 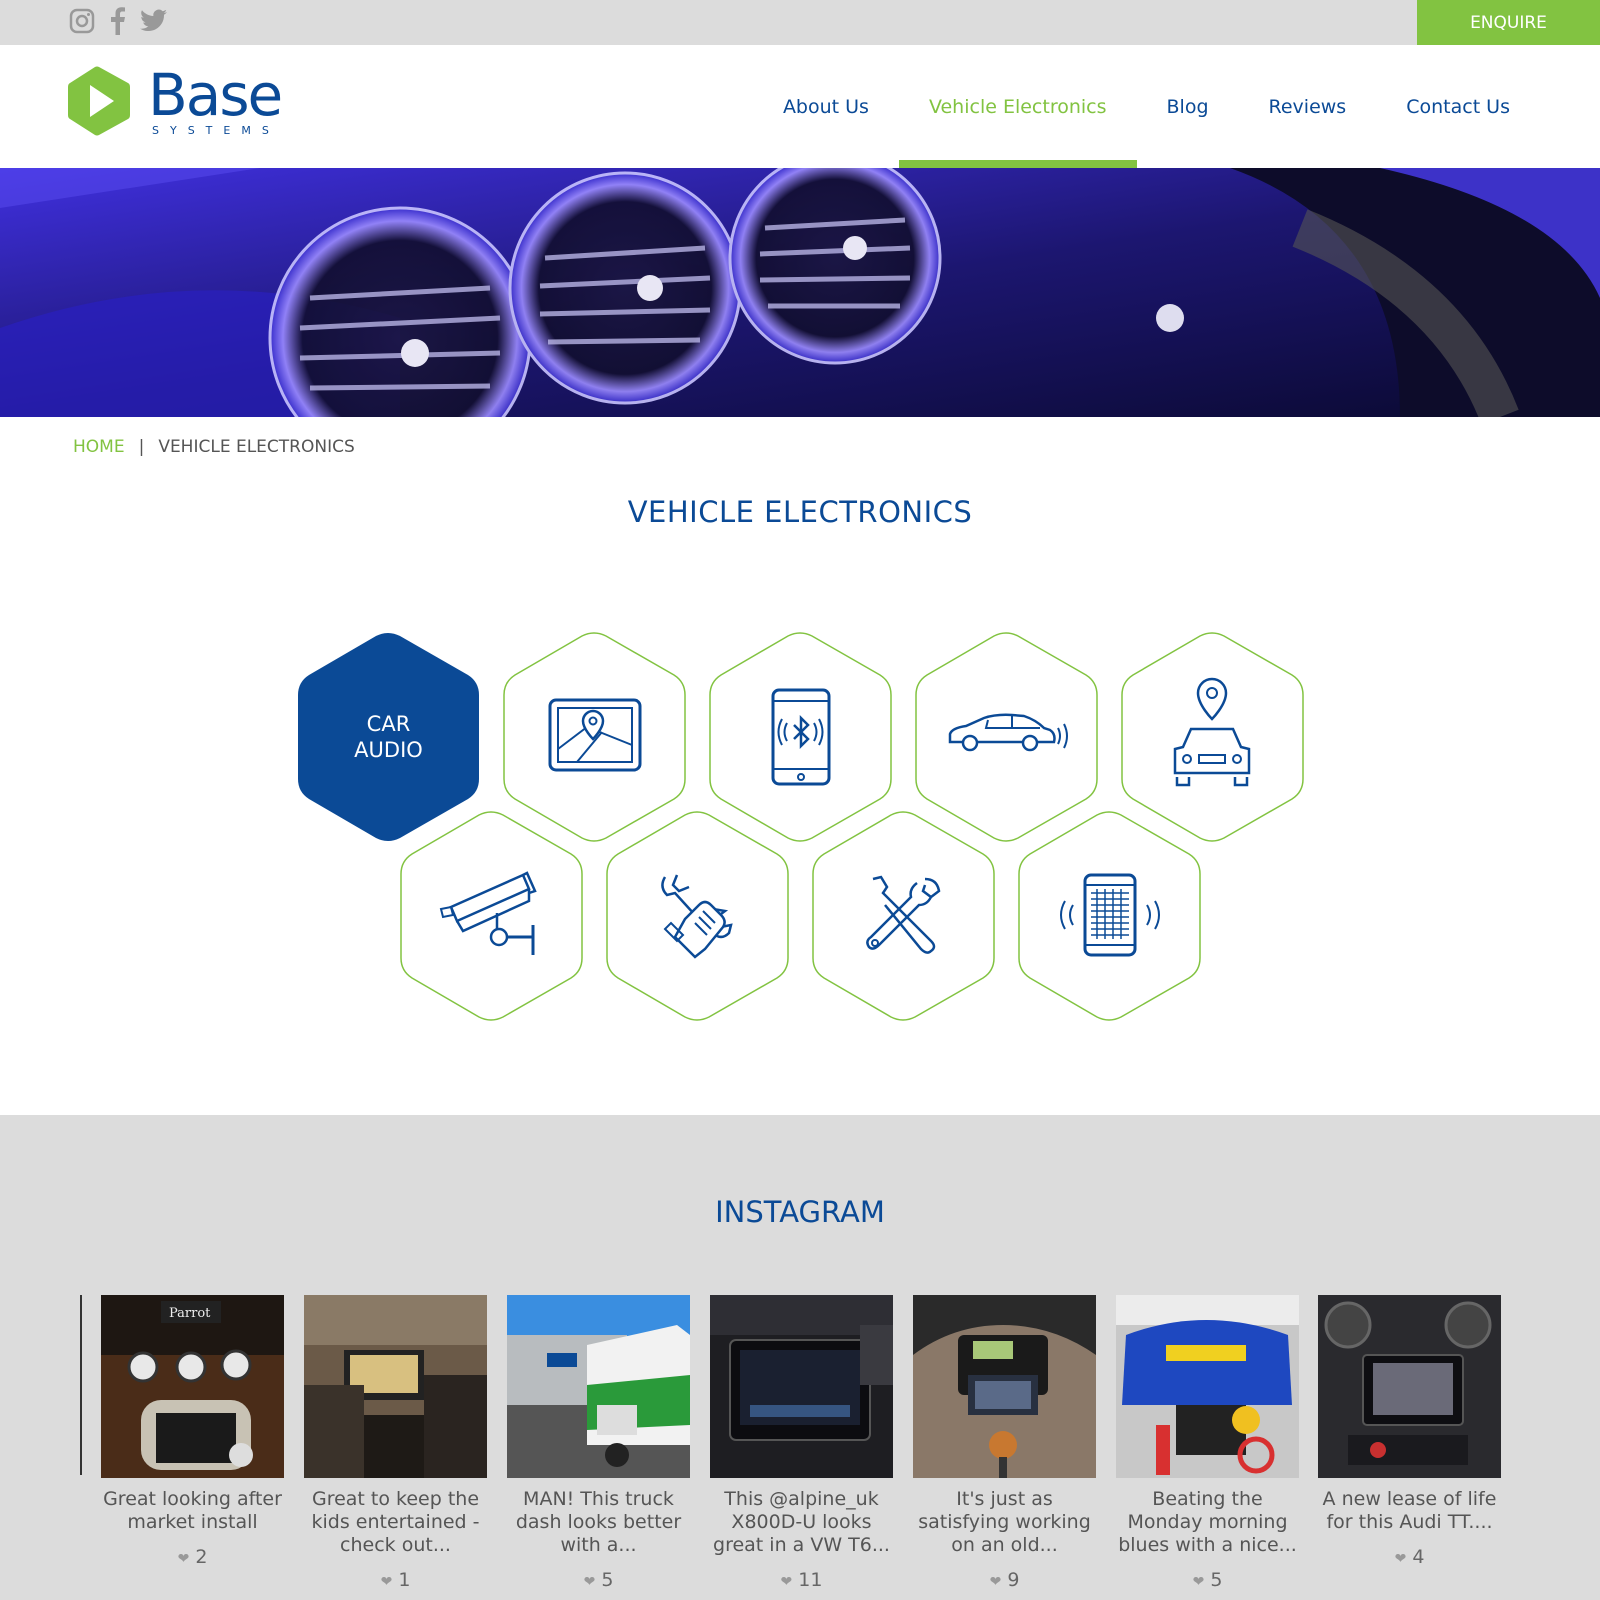 I want to click on car-tracking-icon, so click(x=1212, y=732).